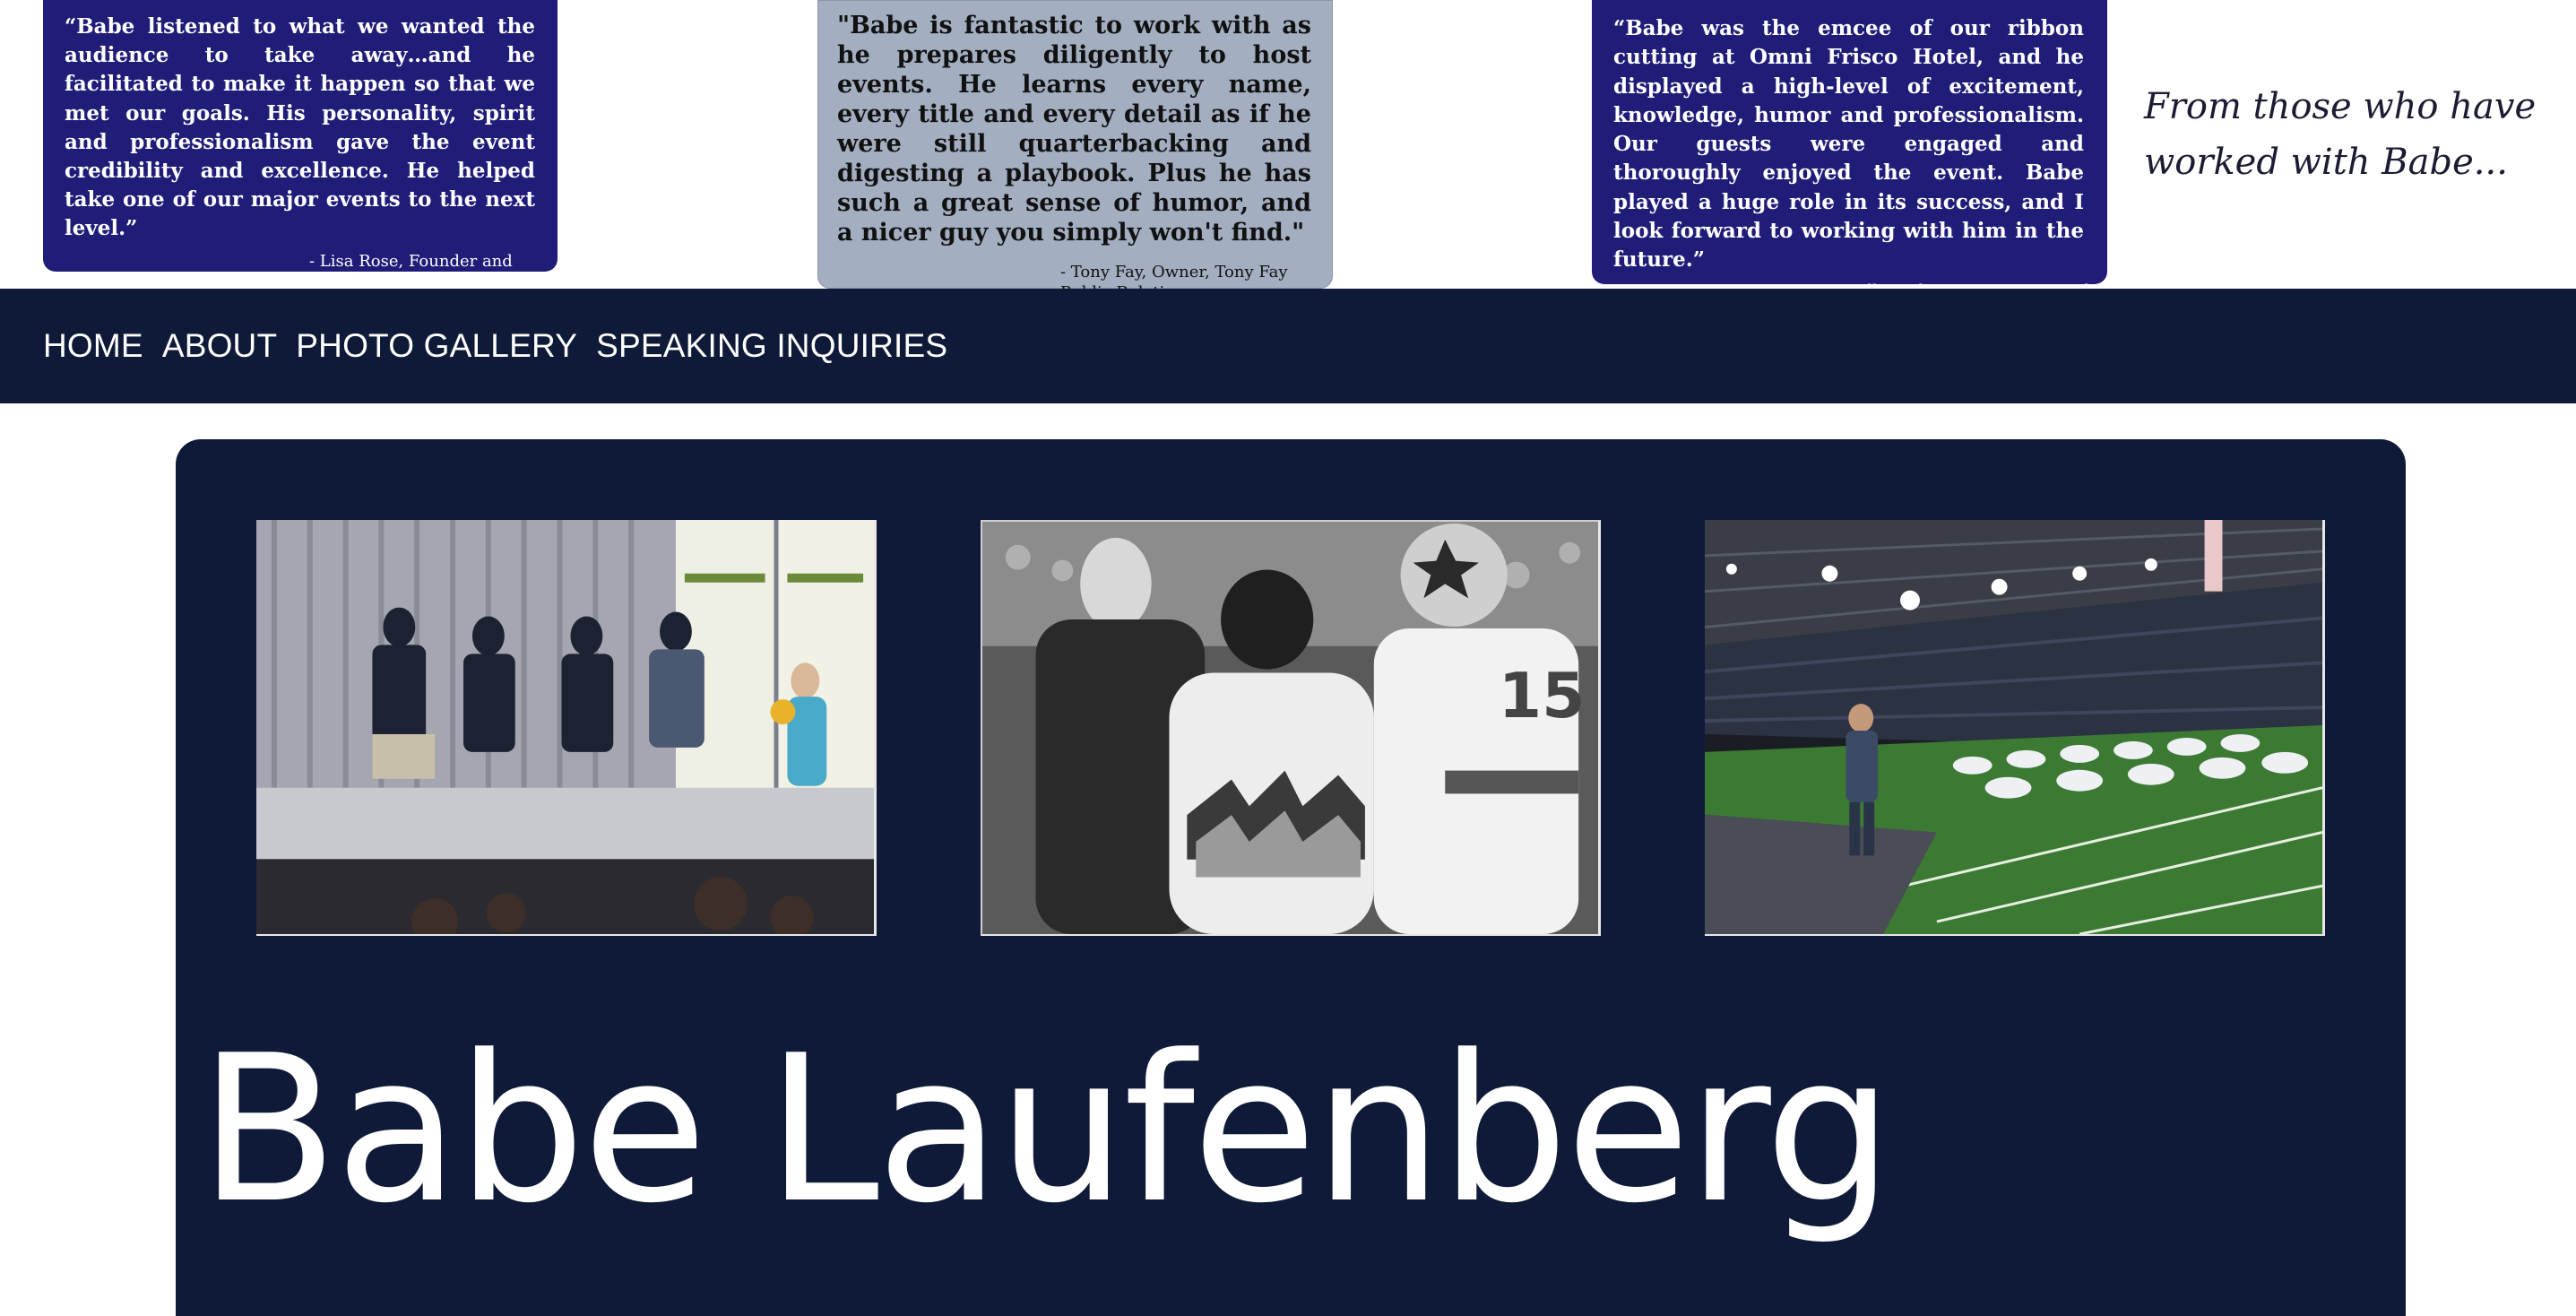 The width and height of the screenshot is (2576, 1316). I want to click on football-sideline-photo: 15, so click(1291, 728).